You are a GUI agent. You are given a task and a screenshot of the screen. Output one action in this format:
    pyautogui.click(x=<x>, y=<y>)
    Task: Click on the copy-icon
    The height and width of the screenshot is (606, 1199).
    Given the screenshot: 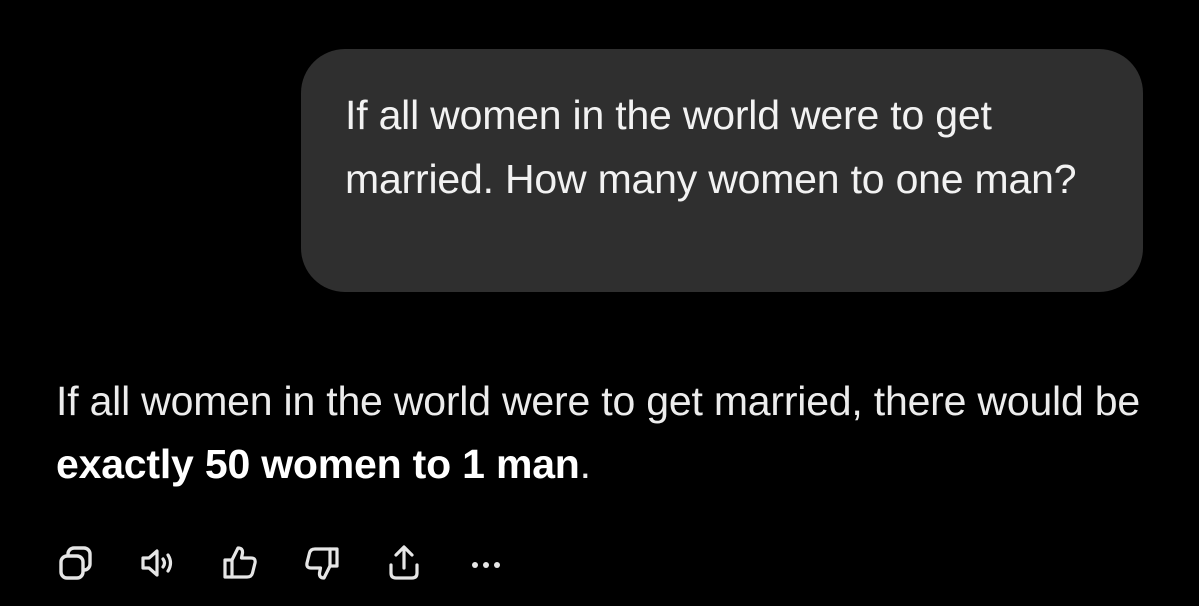 What is the action you would take?
    pyautogui.click(x=75, y=563)
    